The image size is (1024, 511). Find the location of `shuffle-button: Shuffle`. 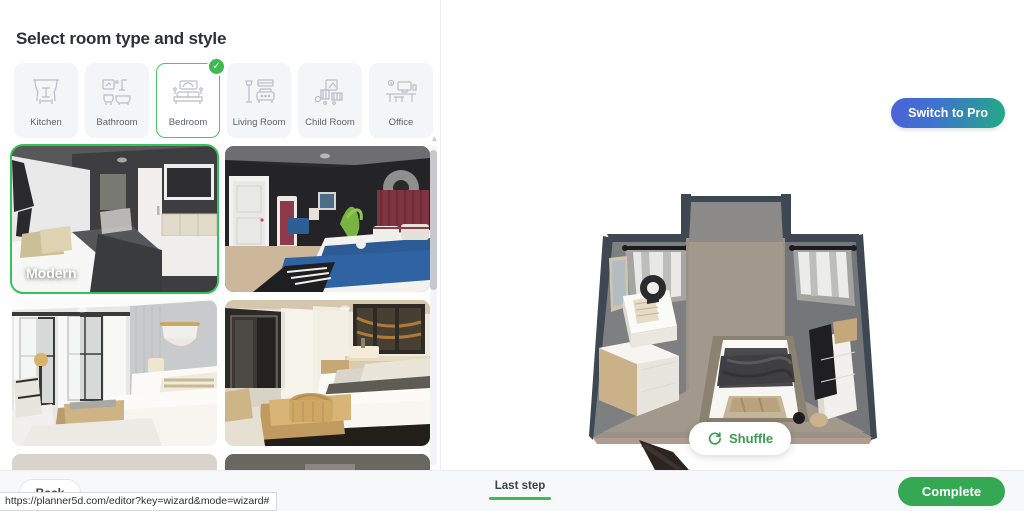

shuffle-button: Shuffle is located at coordinates (740, 438).